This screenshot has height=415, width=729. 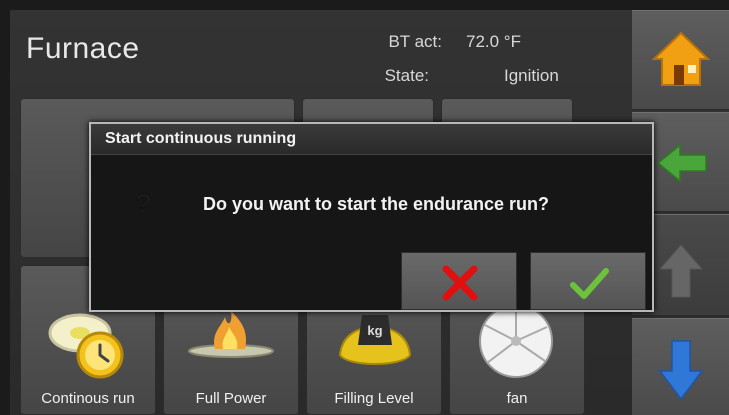 What do you see at coordinates (406, 75) in the screenshot?
I see `state-label: State:` at bounding box center [406, 75].